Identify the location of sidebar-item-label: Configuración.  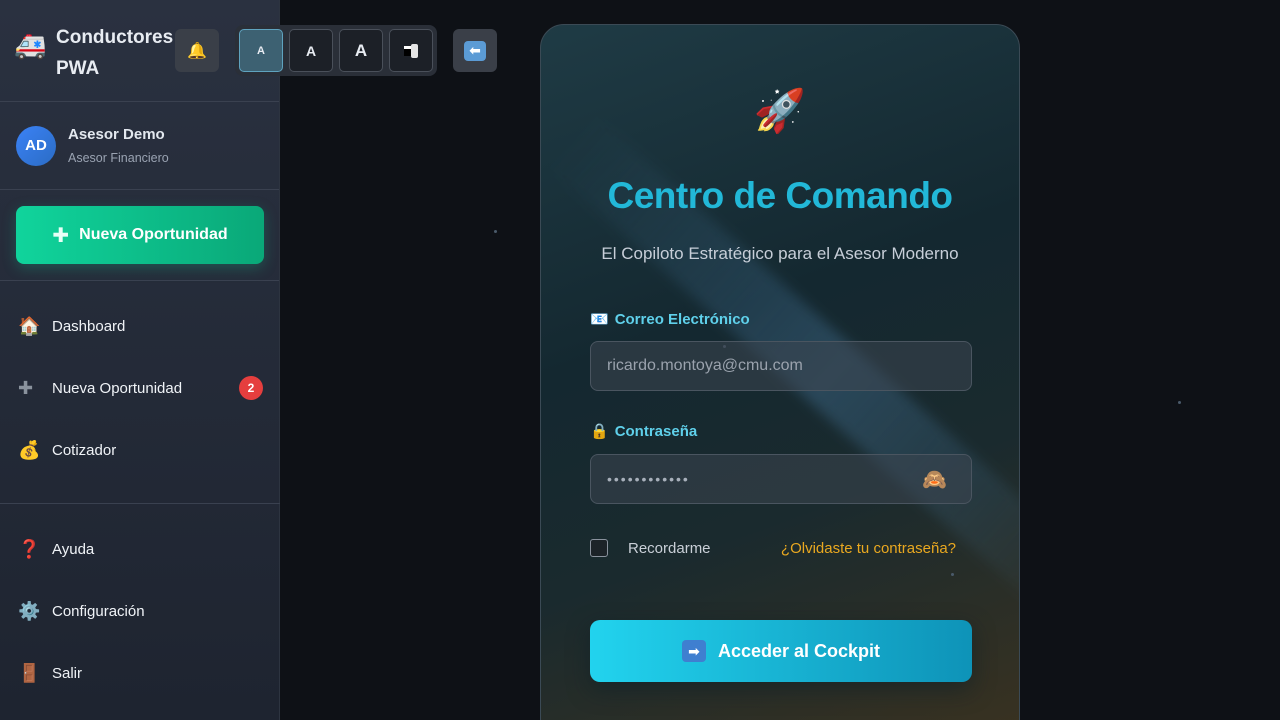
(98, 611).